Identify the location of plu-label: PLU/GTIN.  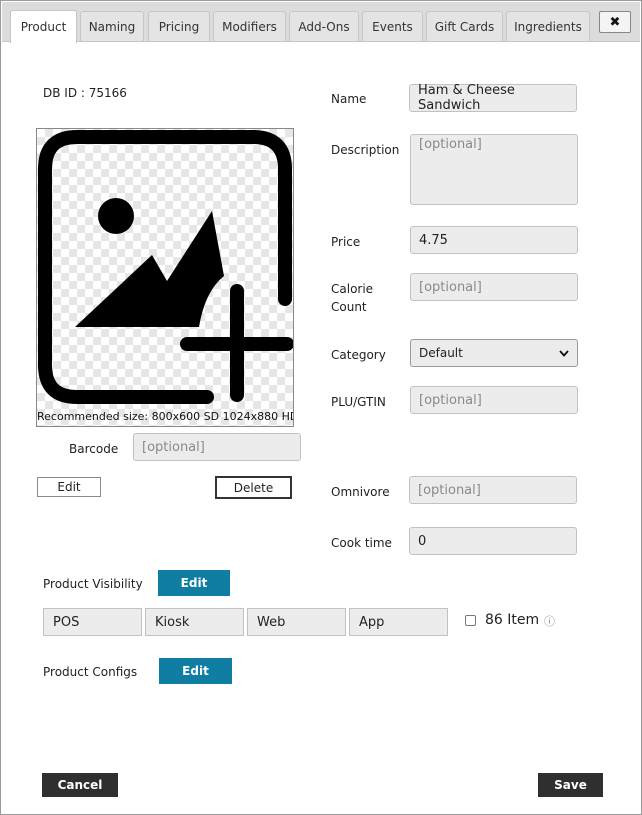
(358, 402).